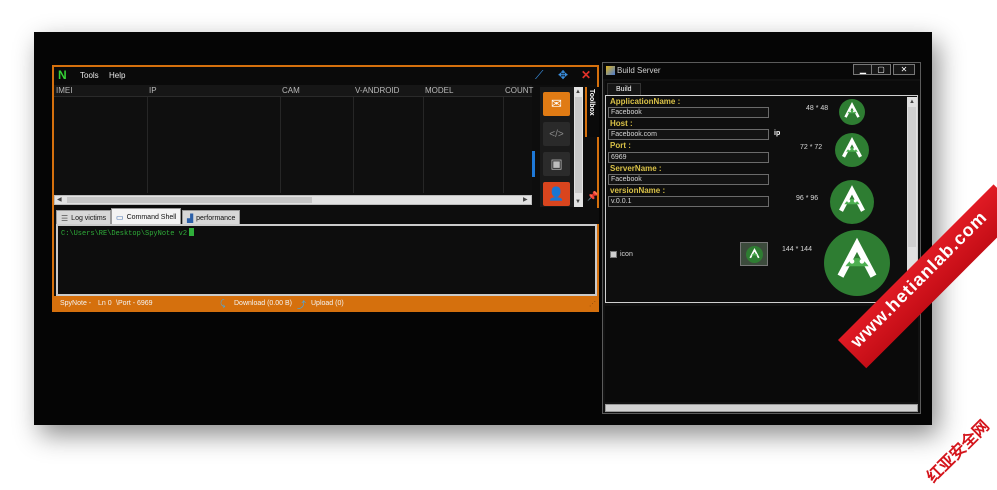 Image resolution: width=997 pixels, height=490 pixels. I want to click on spynote-logo-icon: N, so click(62, 75).